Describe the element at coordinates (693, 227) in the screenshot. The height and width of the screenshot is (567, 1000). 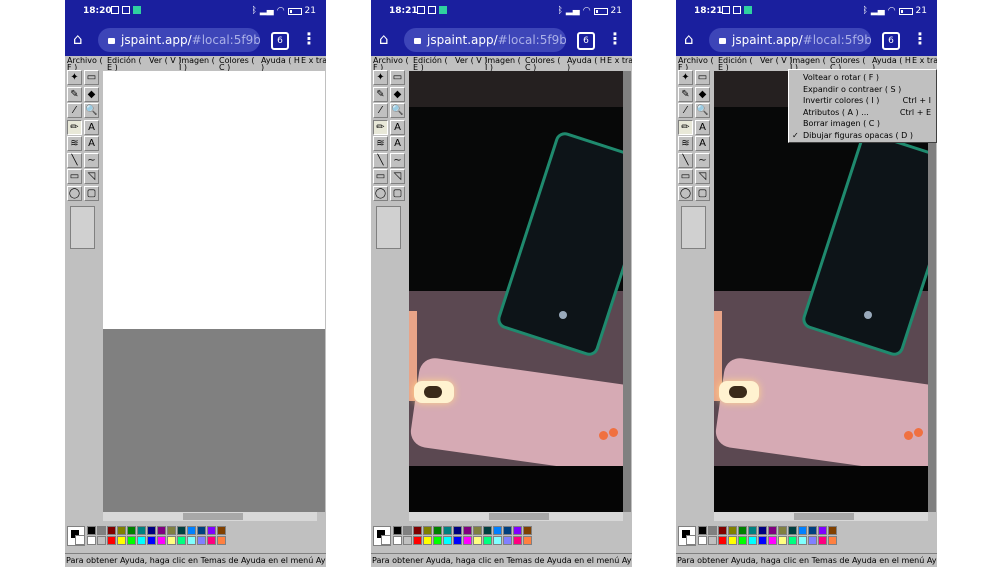
I see `tool-options-panel` at that location.